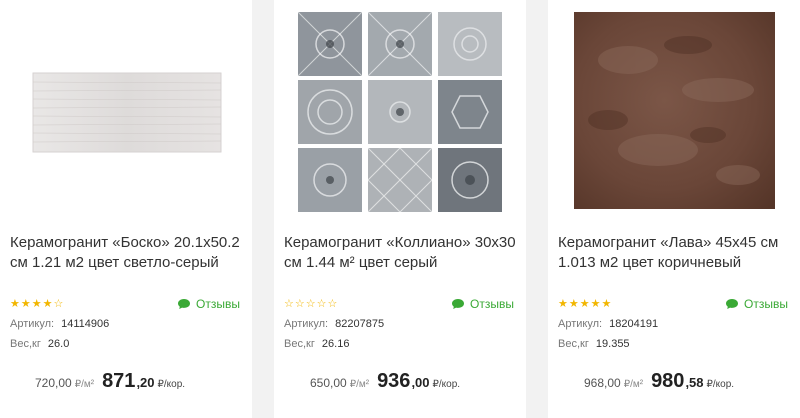 This screenshot has height=418, width=800. Describe the element at coordinates (311, 304) in the screenshot. I see `rating-stars: ☆☆☆☆☆` at that location.